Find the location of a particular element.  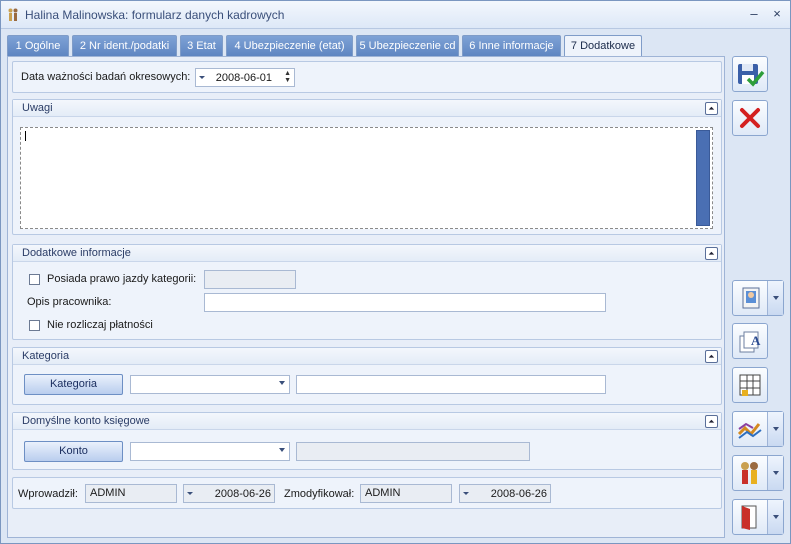

documents-button: A is located at coordinates (750, 341).